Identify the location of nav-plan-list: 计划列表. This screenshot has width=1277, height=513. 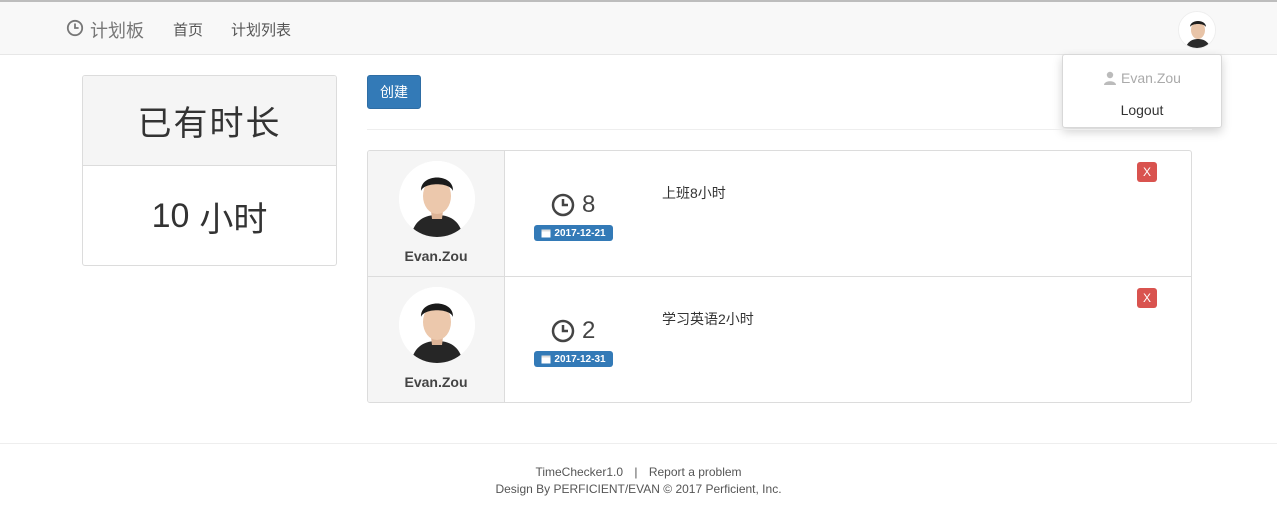
(261, 29).